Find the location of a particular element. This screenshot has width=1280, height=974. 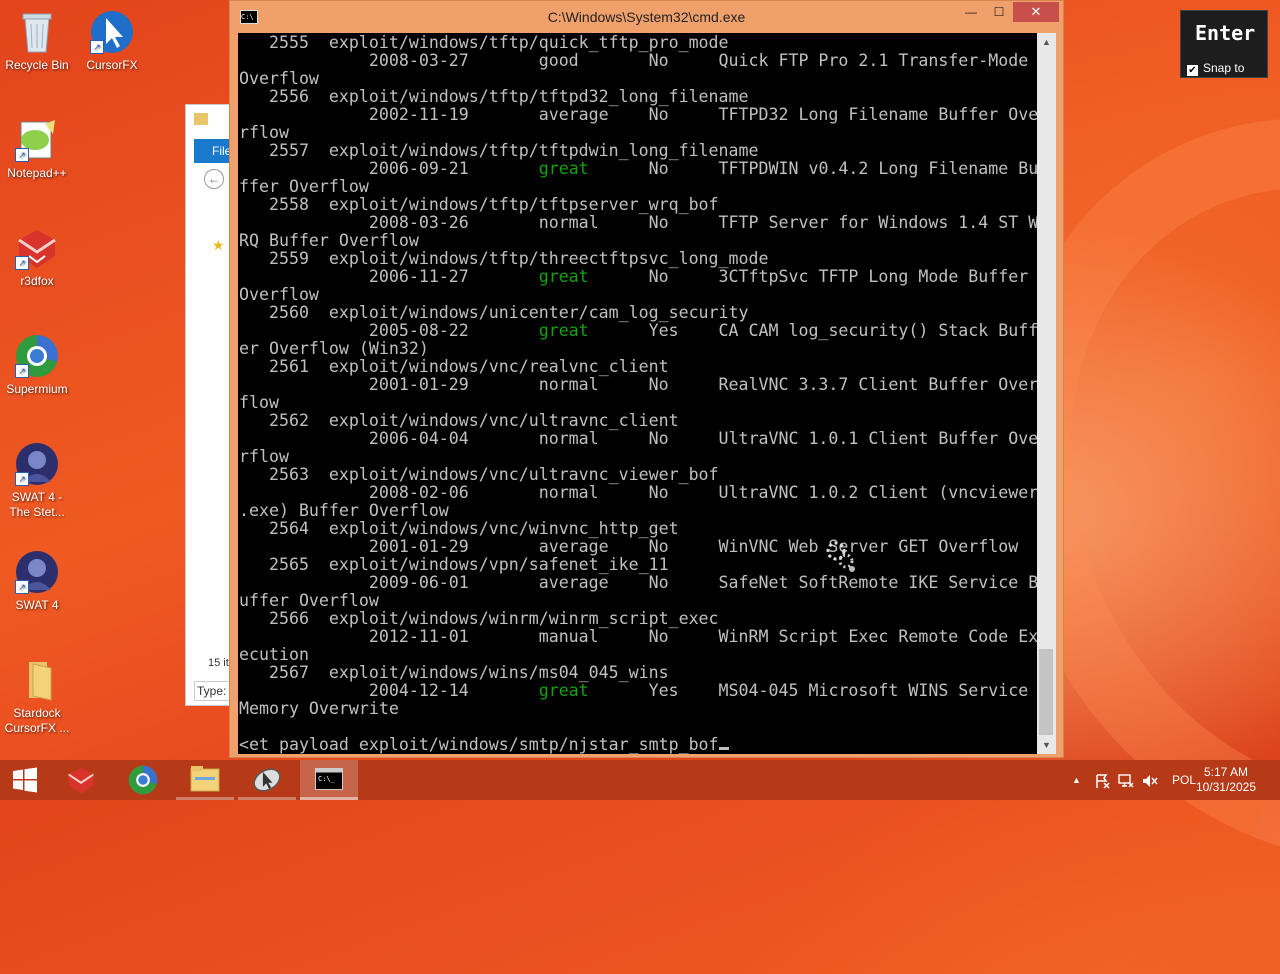

console-line: 2561 exploit/windows/vnc/realvnc_client is located at coordinates (454, 366).